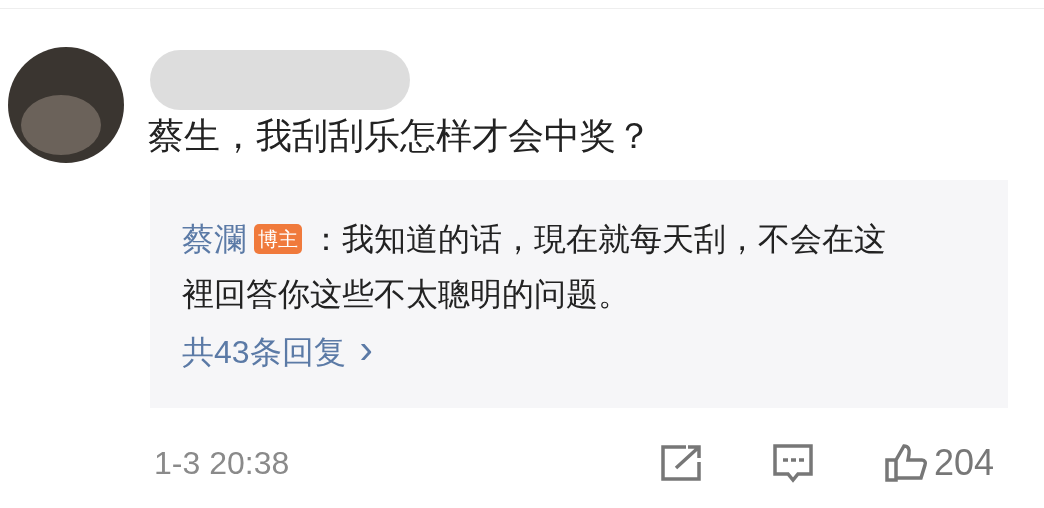 This screenshot has height=508, width=1044. I want to click on thumbs-up-icon, so click(906, 463).